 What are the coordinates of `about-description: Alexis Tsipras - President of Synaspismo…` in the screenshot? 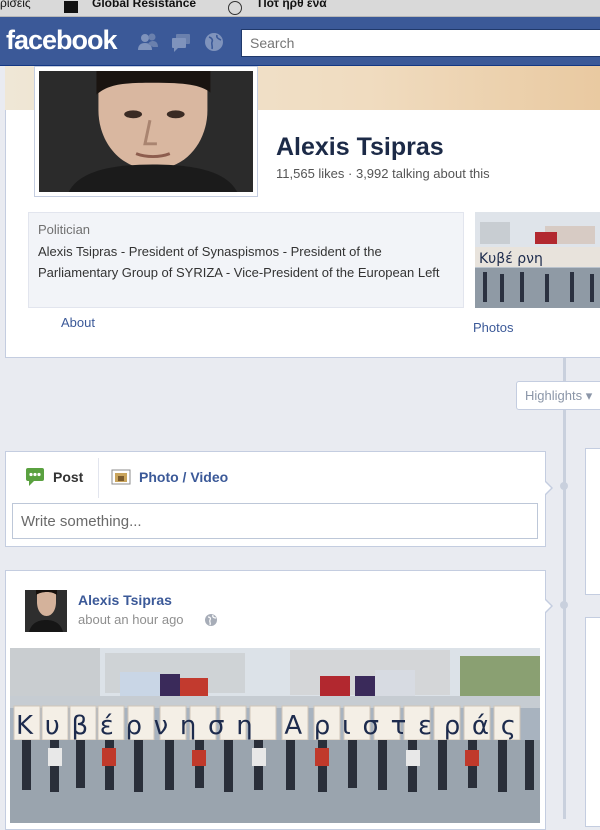 It's located at (239, 262).